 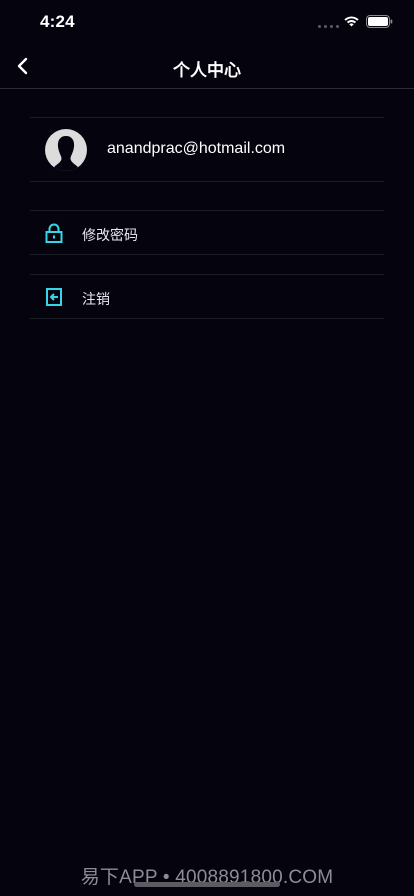 What do you see at coordinates (196, 148) in the screenshot?
I see `user-email: anandprac@hotmail.com` at bounding box center [196, 148].